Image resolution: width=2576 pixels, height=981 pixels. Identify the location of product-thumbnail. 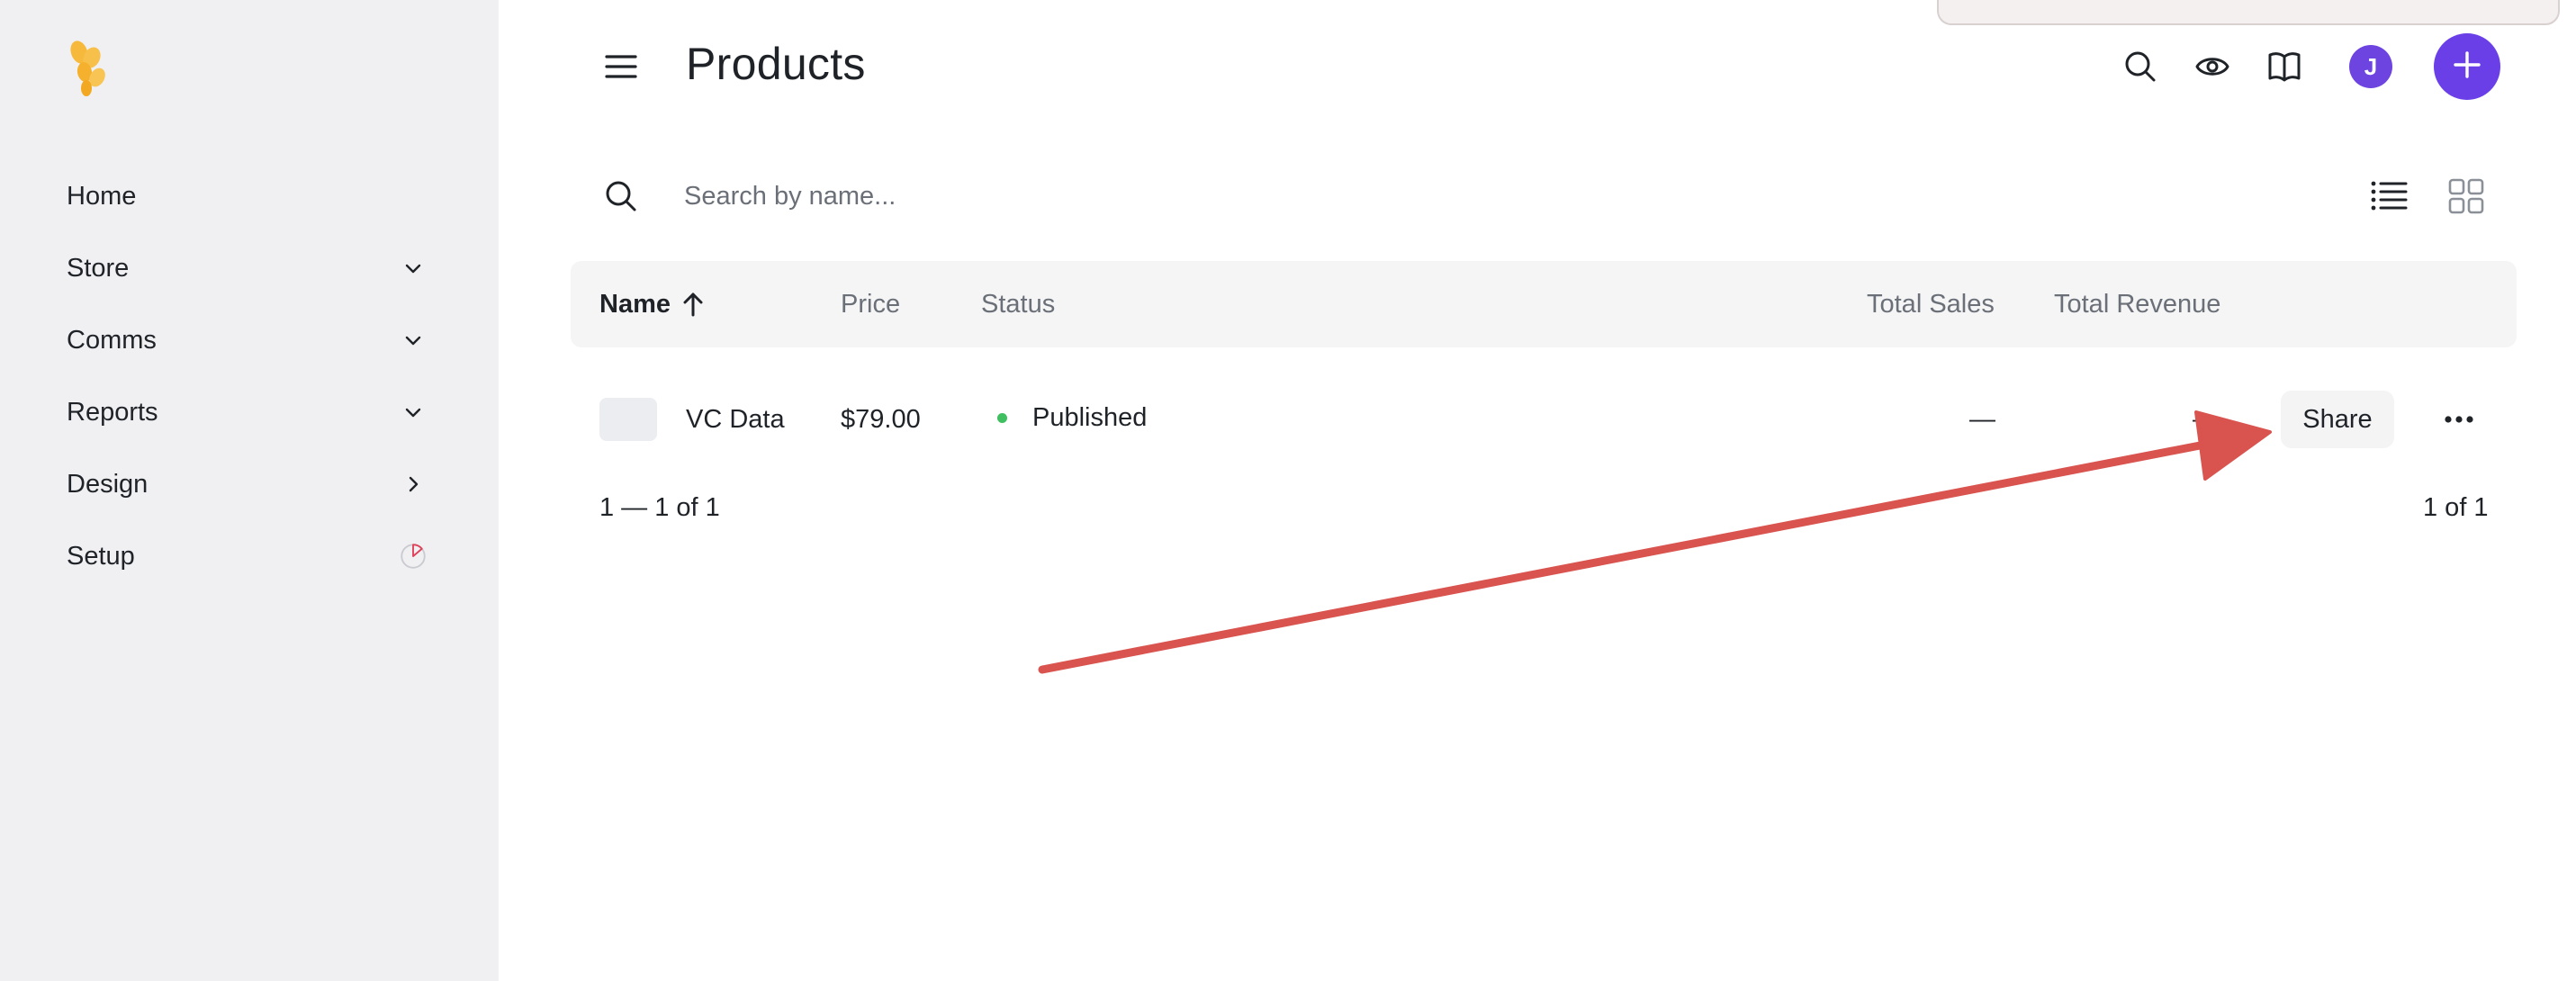
(628, 420).